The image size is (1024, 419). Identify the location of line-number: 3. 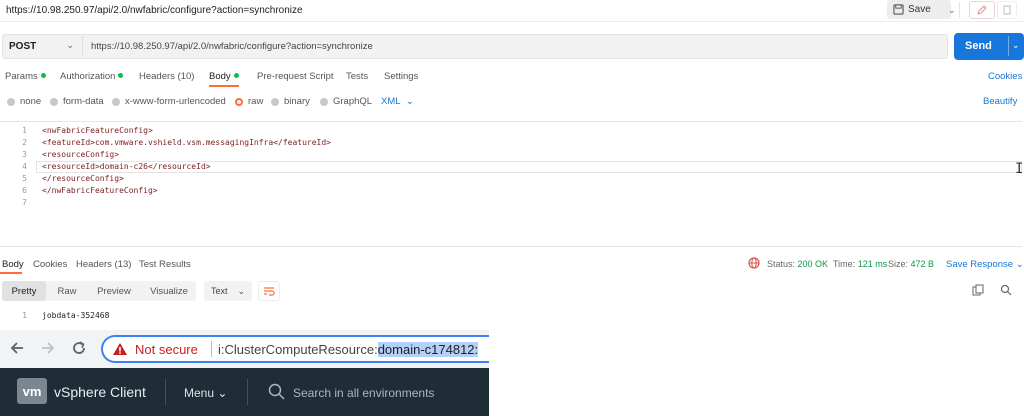
(24, 154).